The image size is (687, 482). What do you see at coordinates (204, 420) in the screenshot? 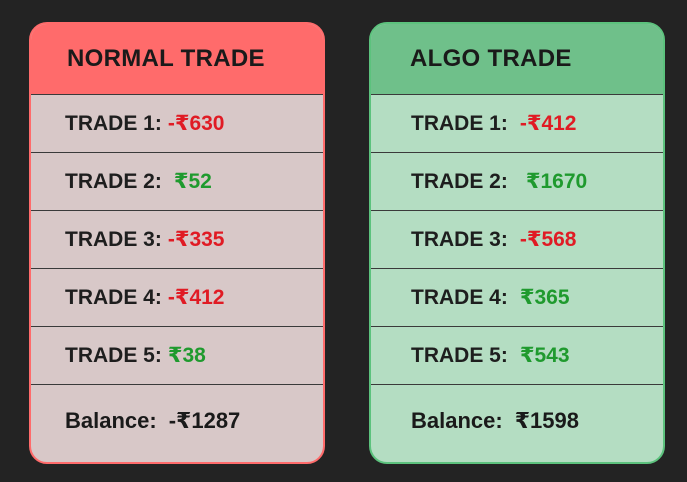
I see `balance-value: -₹1287` at bounding box center [204, 420].